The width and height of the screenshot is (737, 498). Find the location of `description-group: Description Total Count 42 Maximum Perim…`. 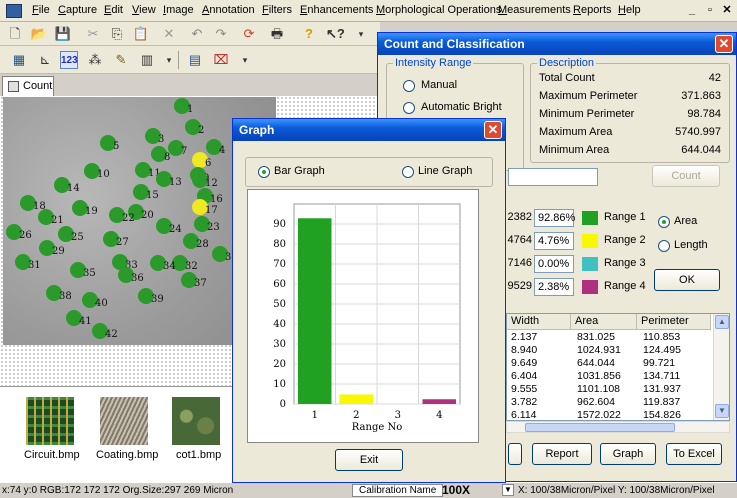

description-group: Description Total Count 42 Maximum Perim… is located at coordinates (630, 110).